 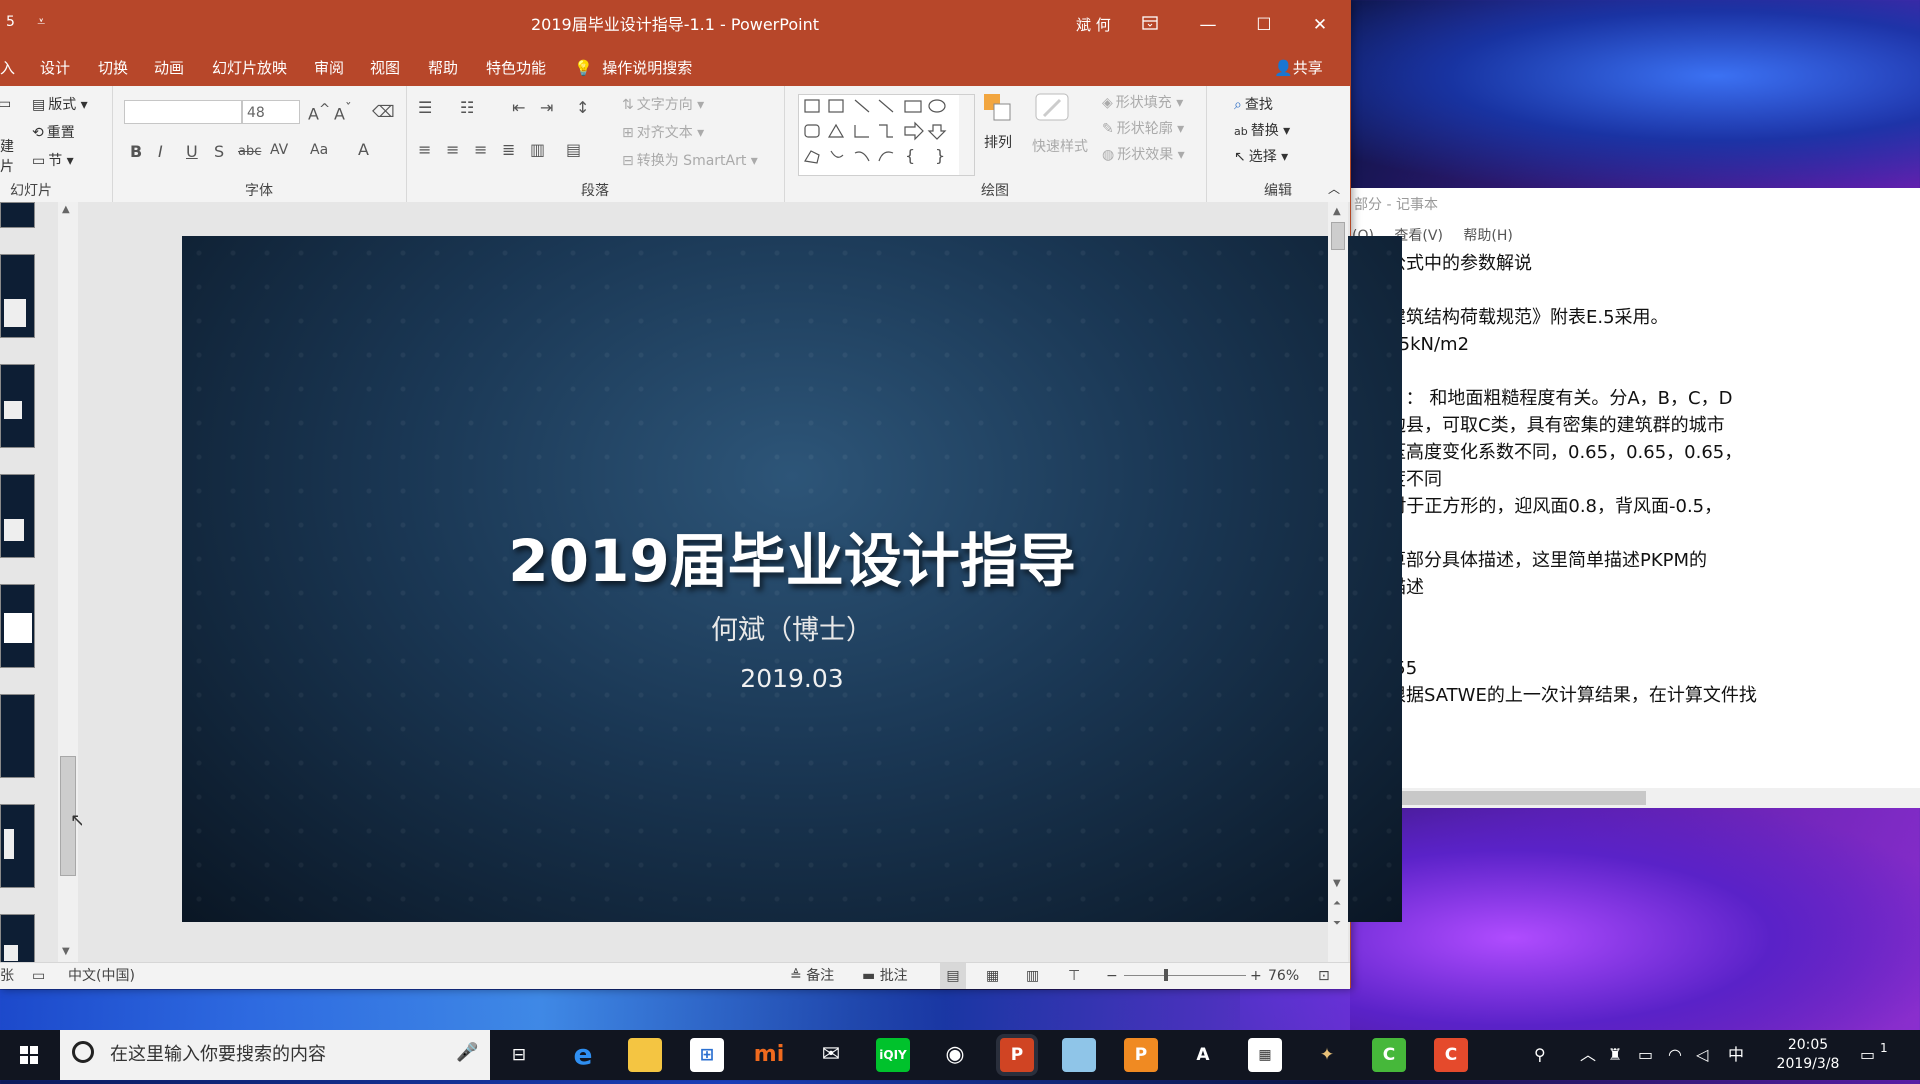 What do you see at coordinates (508, 149) in the screenshot?
I see `justify-icon: ≣` at bounding box center [508, 149].